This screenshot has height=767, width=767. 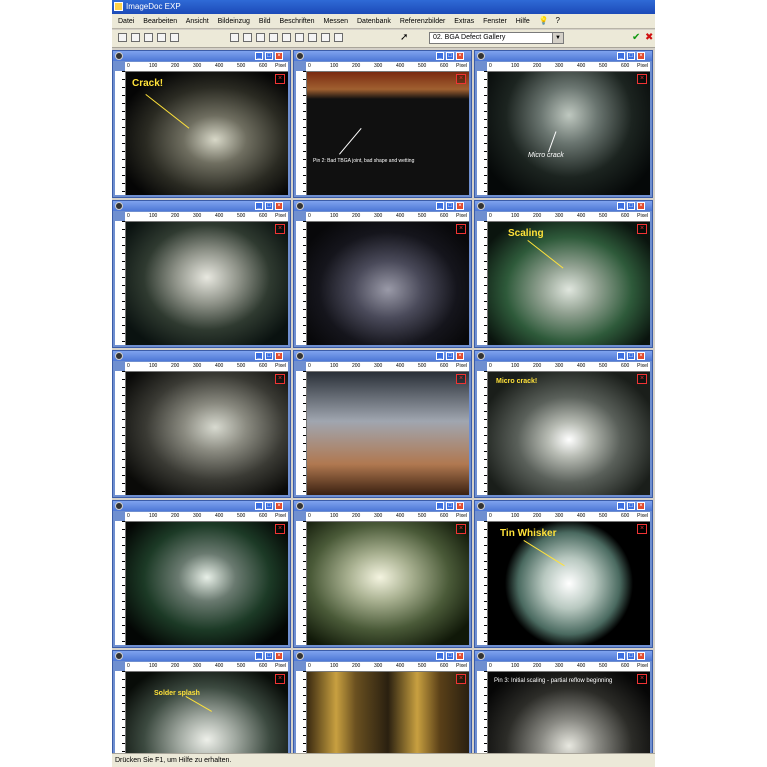 What do you see at coordinates (174, 37) in the screenshot?
I see `print-icon` at bounding box center [174, 37].